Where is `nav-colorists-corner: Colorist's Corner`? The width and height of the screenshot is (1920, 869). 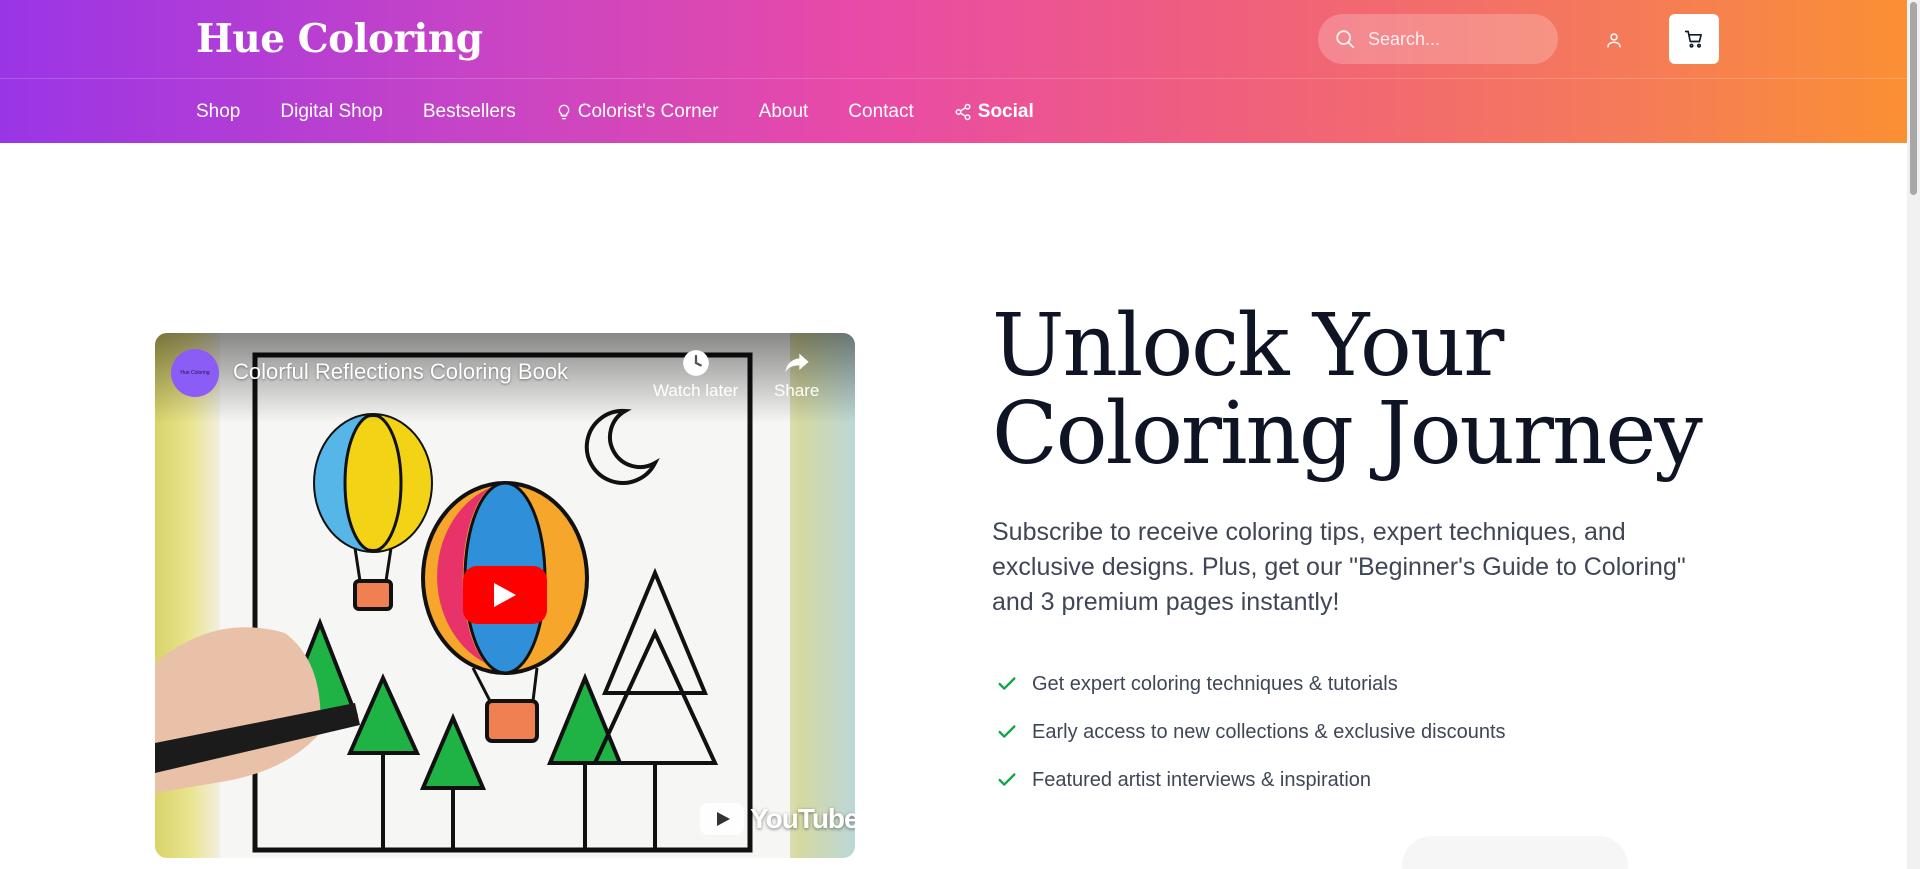
nav-colorists-corner: Colorist's Corner is located at coordinates (637, 112).